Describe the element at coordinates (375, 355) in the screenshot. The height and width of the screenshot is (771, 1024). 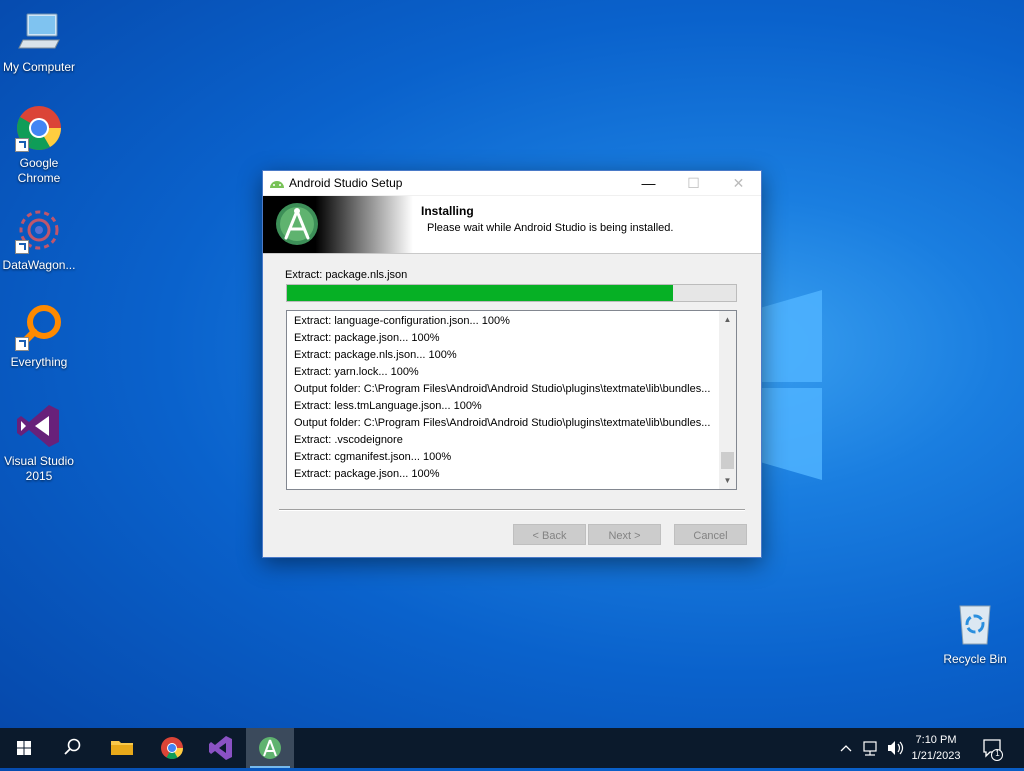
I see `log-line: Extract: package.nls.json... 100%` at that location.